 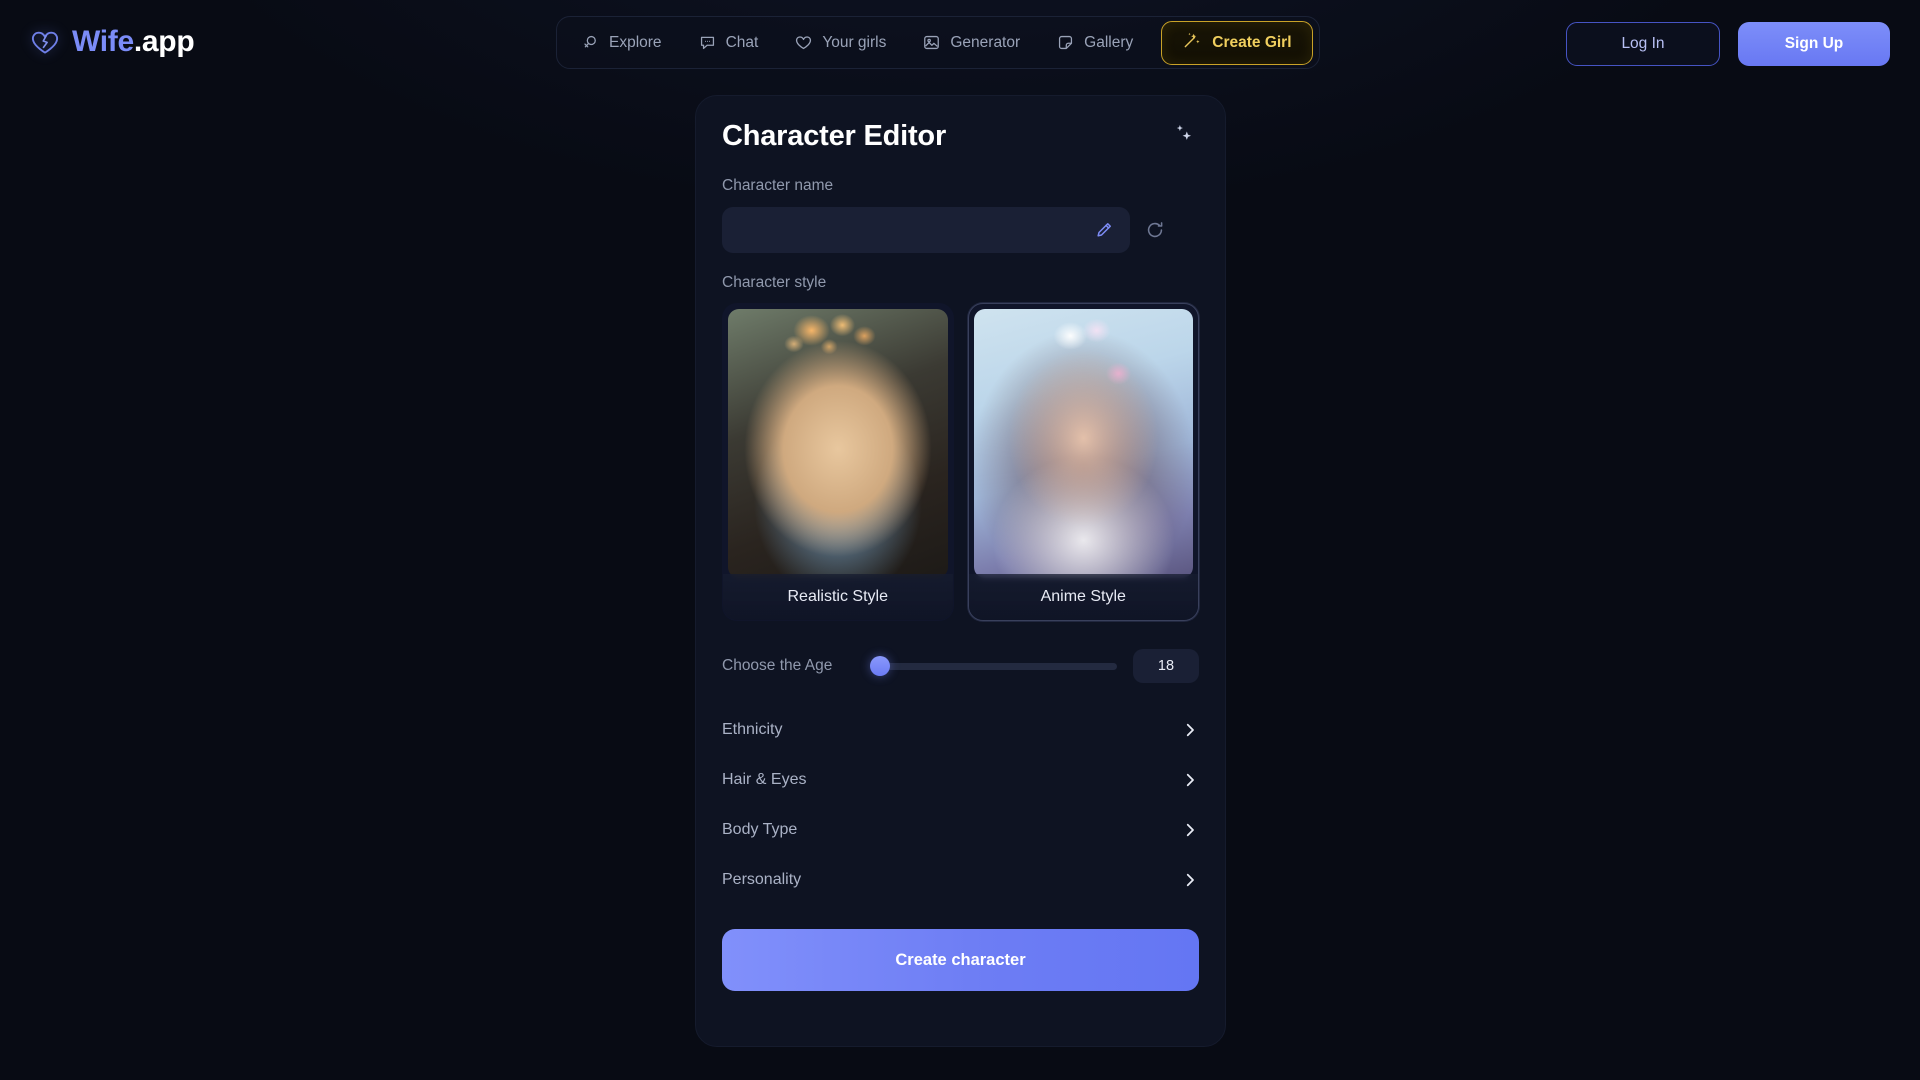 I want to click on age-slider-thumb, so click(x=880, y=666).